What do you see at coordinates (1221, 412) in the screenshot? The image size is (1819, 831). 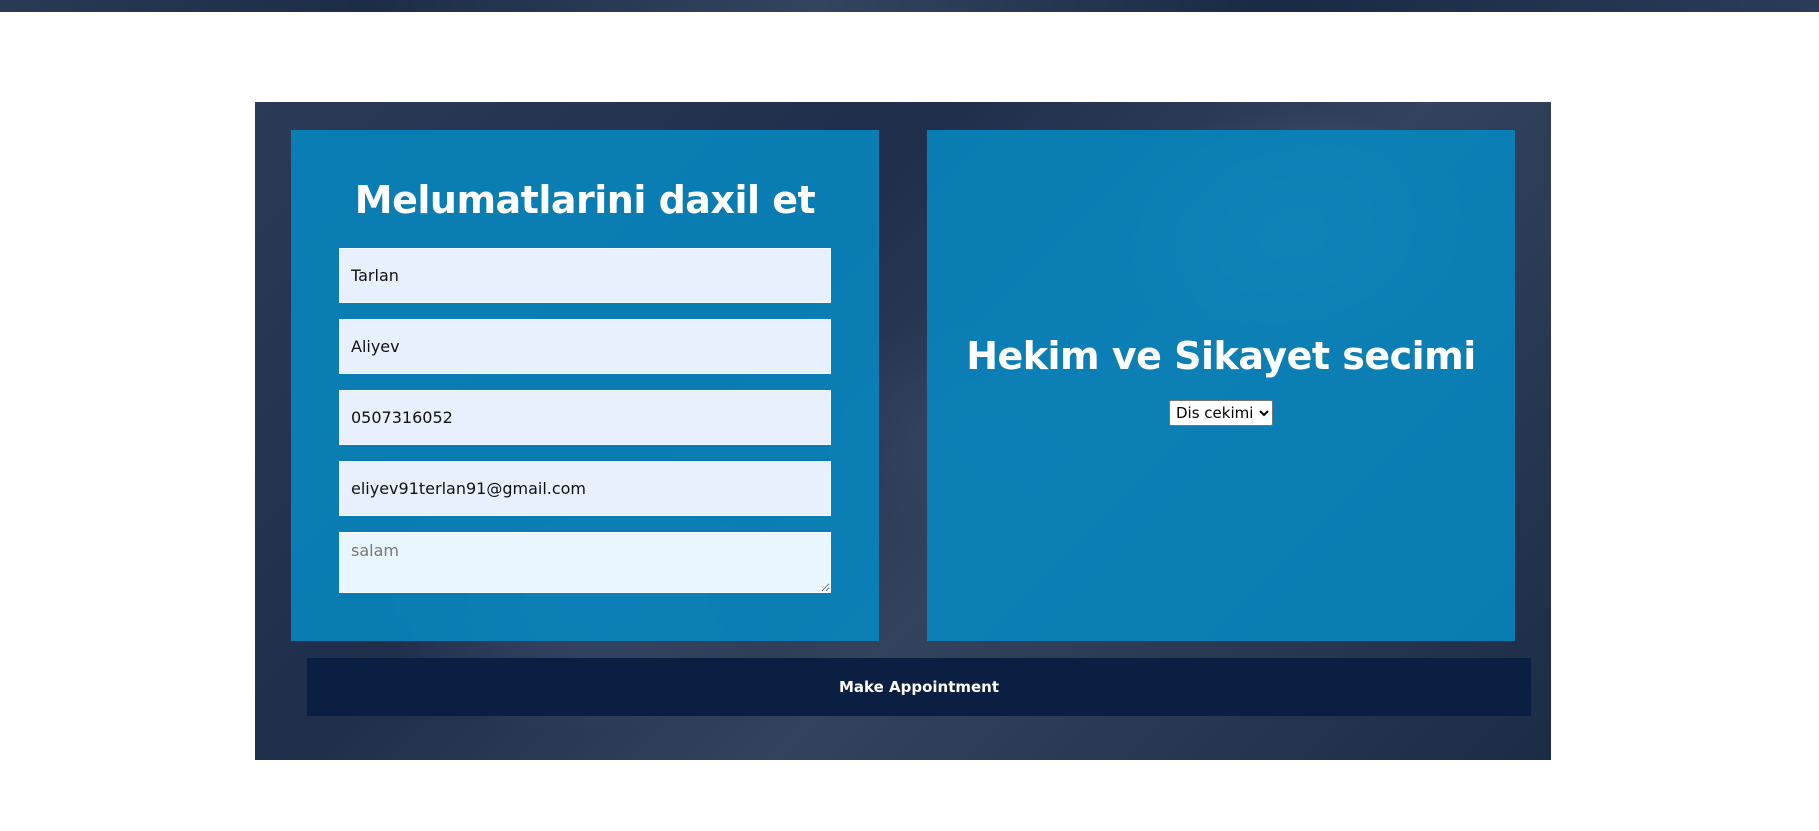 I see `complaint-select: Dis cekimi` at bounding box center [1221, 412].